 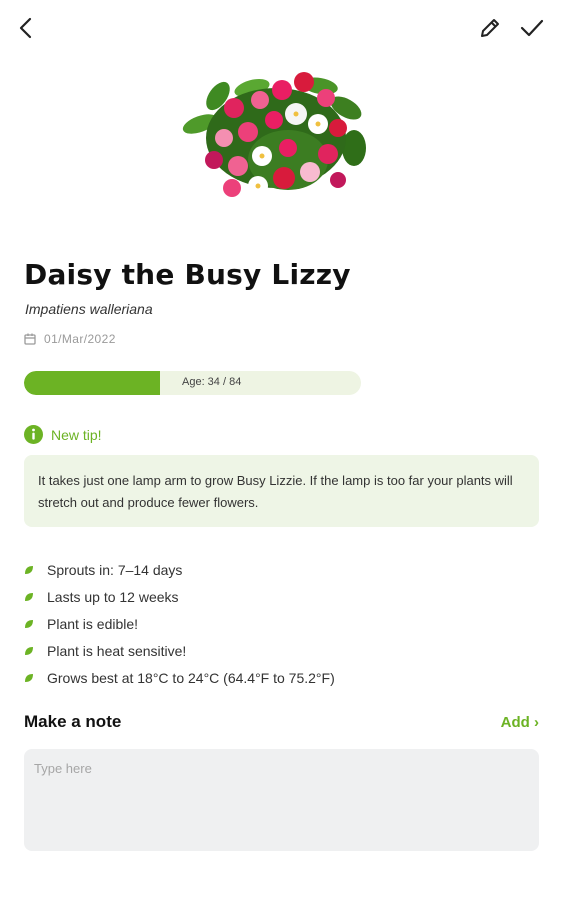 I want to click on tip-header: New tip!, so click(x=63, y=434).